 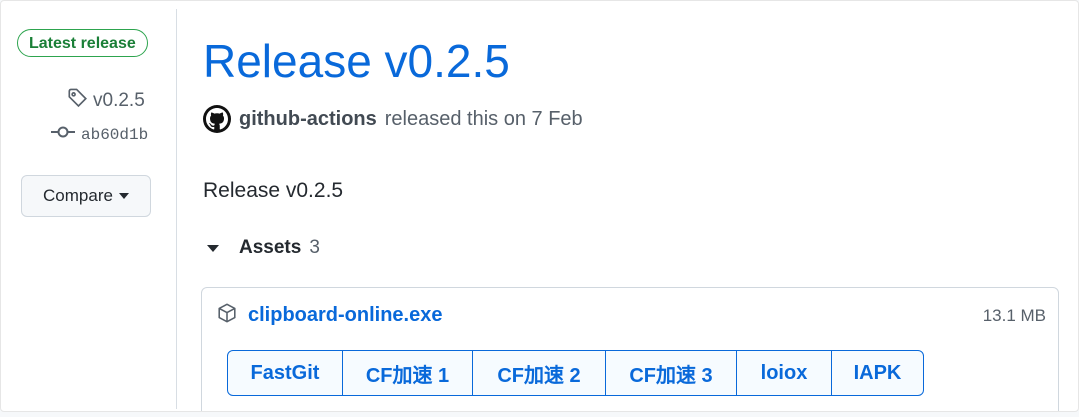 I want to click on release-title: Release v0.2.5, so click(x=356, y=61).